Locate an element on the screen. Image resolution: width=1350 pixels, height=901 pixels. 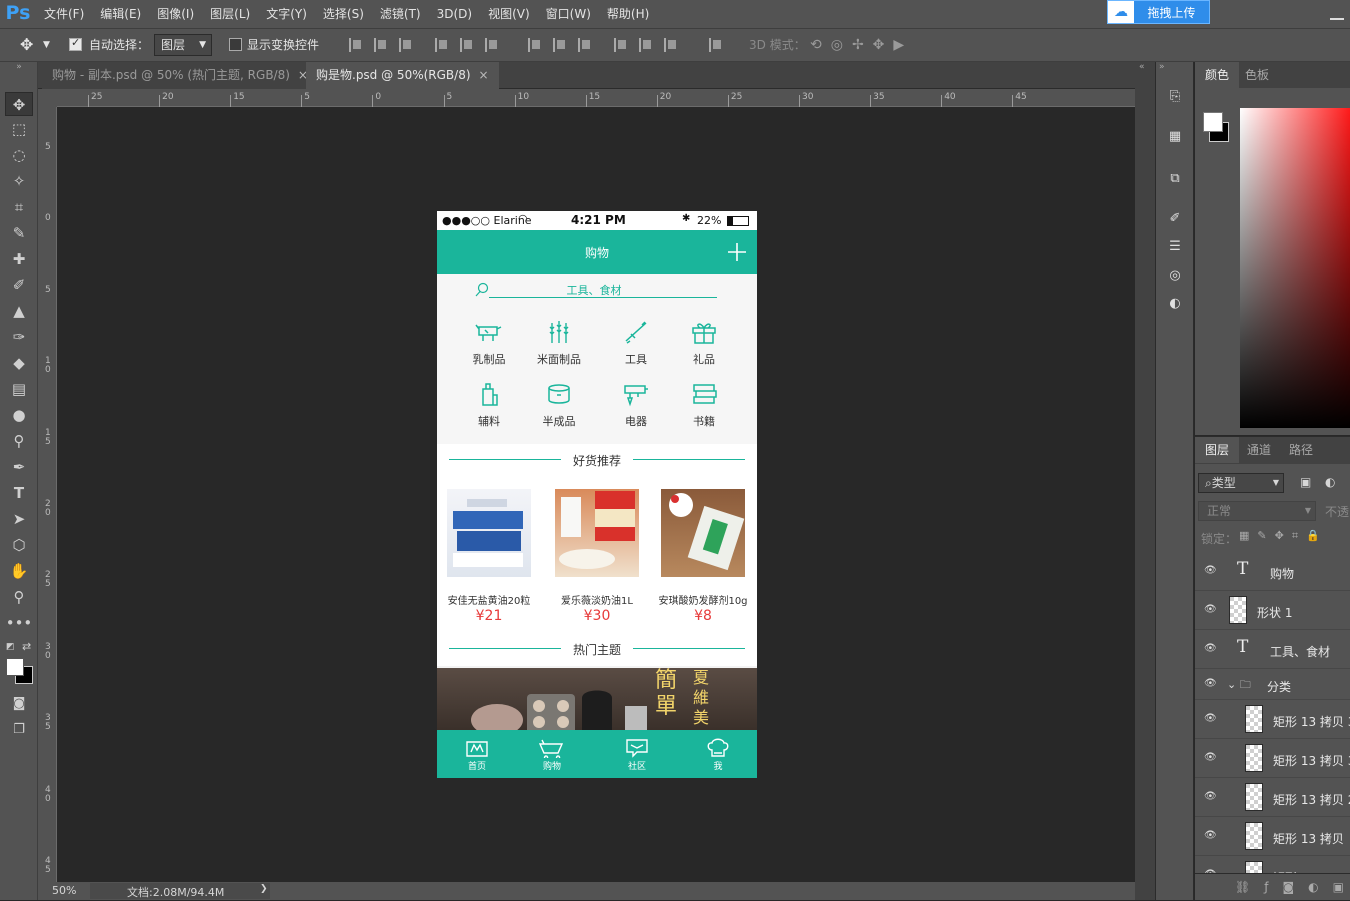
brush-panel-icon: ✐ is located at coordinates (1175, 219).